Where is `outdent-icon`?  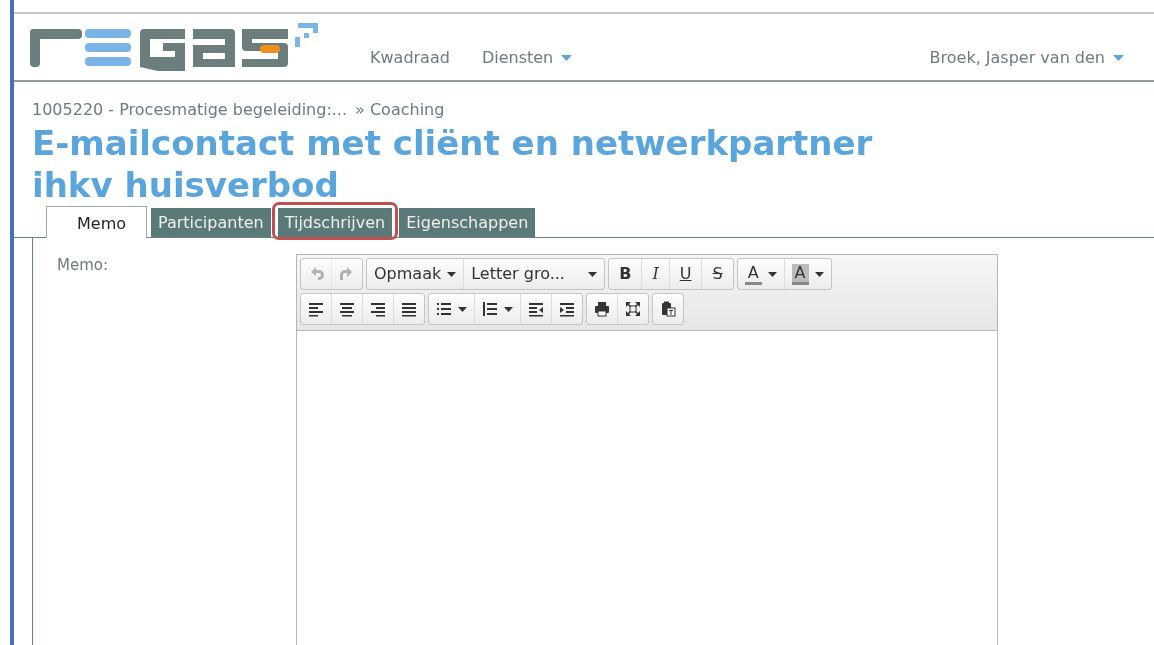
outdent-icon is located at coordinates (536, 309).